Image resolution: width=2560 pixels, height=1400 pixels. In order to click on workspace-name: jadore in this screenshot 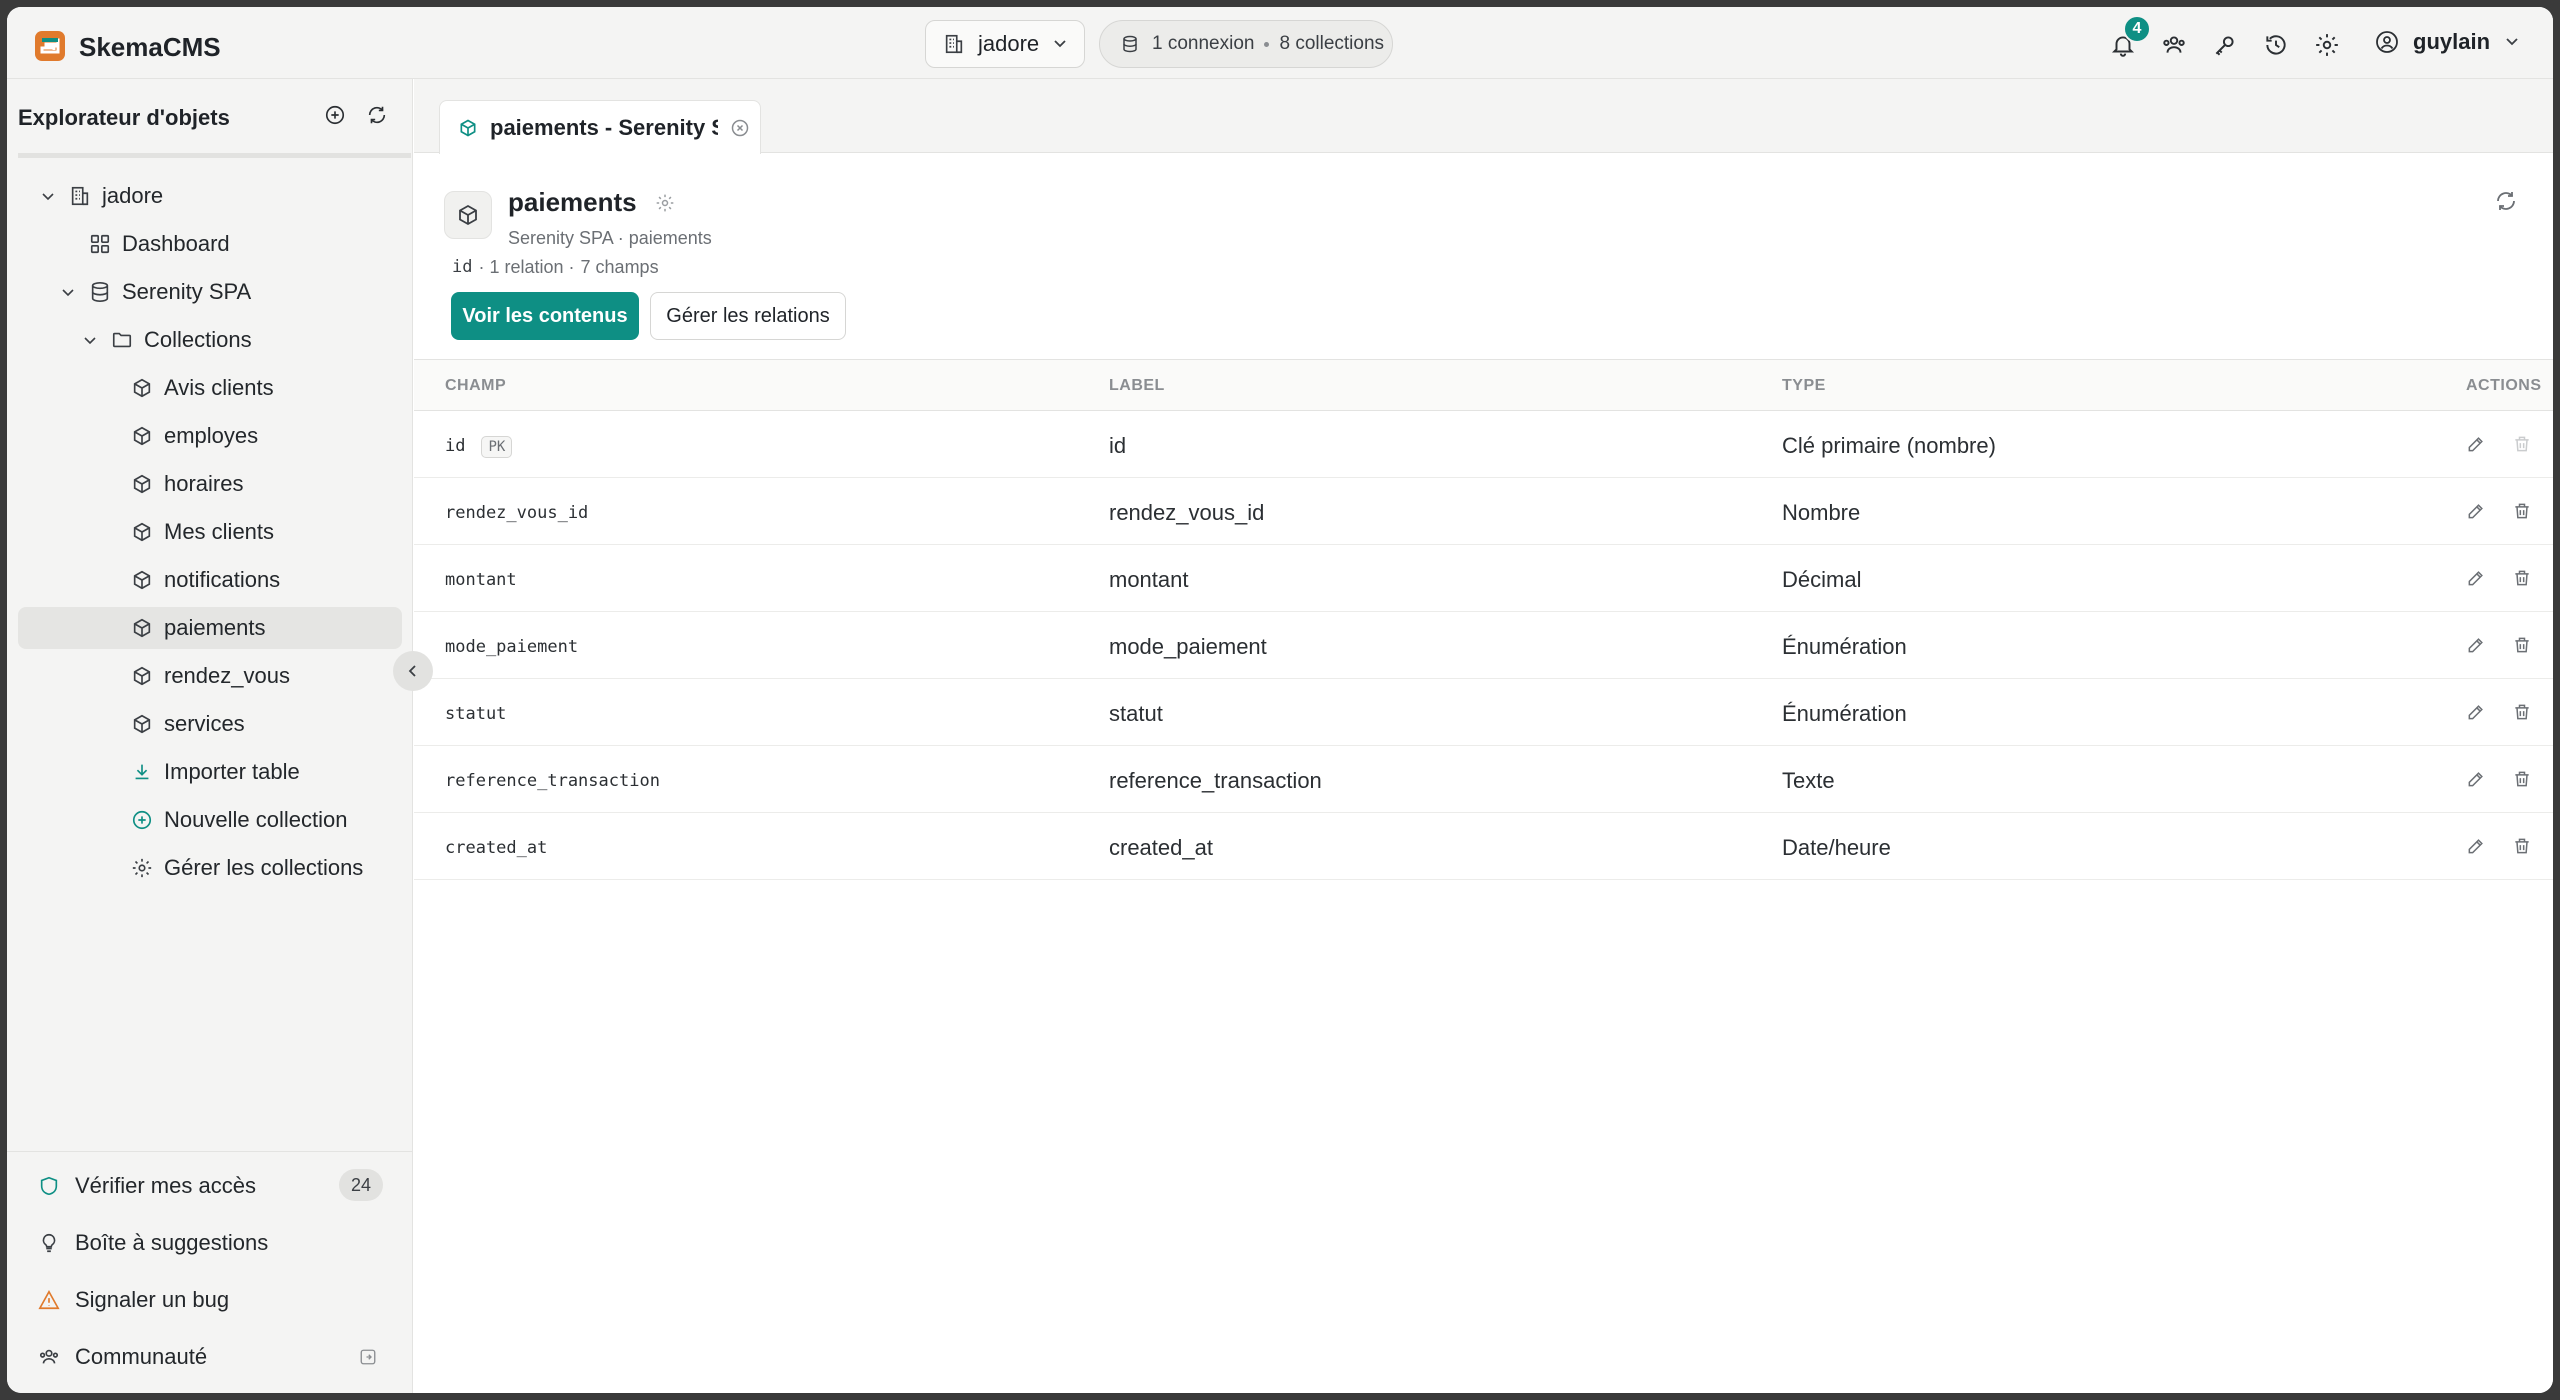, I will do `click(1009, 43)`.